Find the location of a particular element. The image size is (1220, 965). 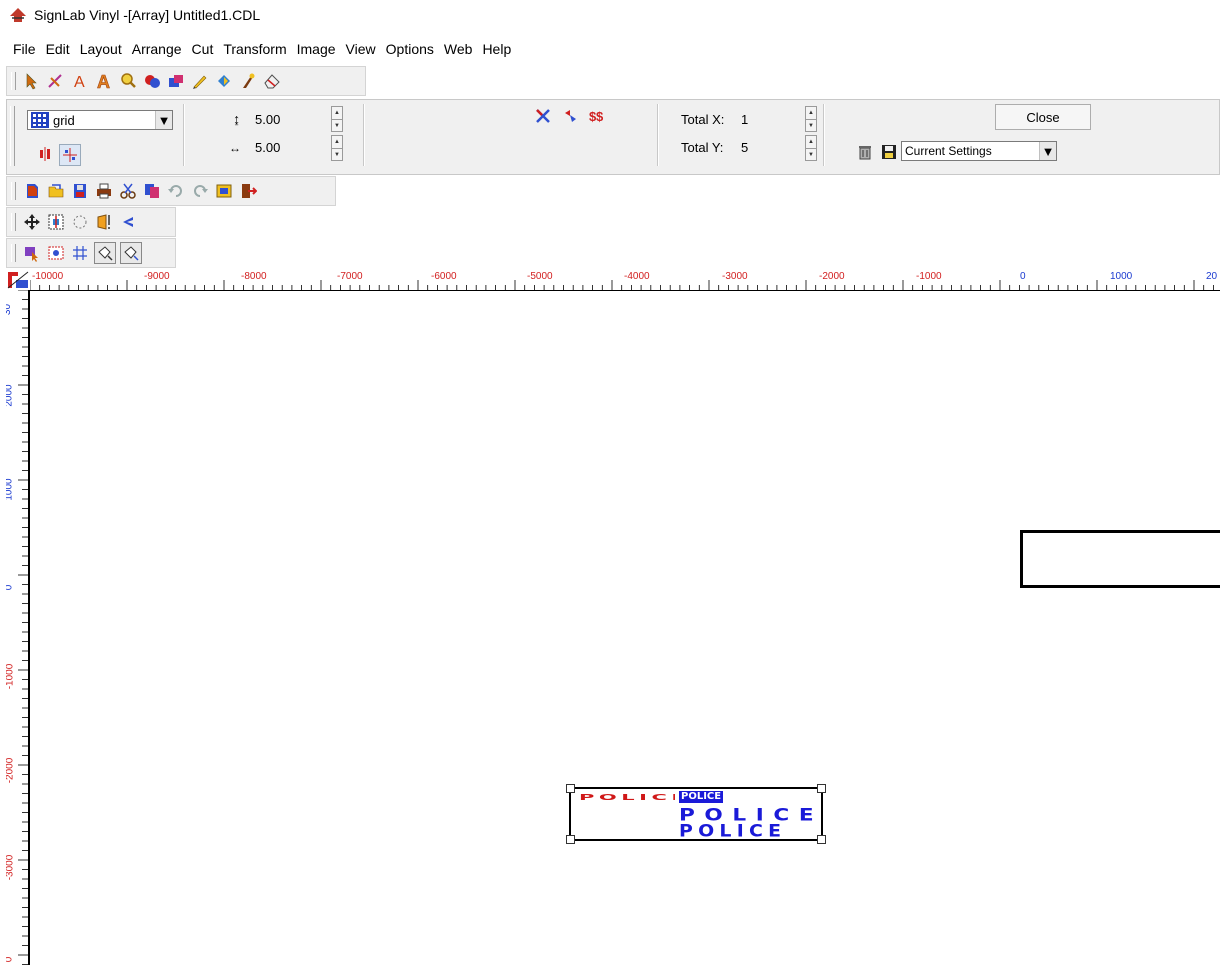

save-file-icon is located at coordinates (80, 191).